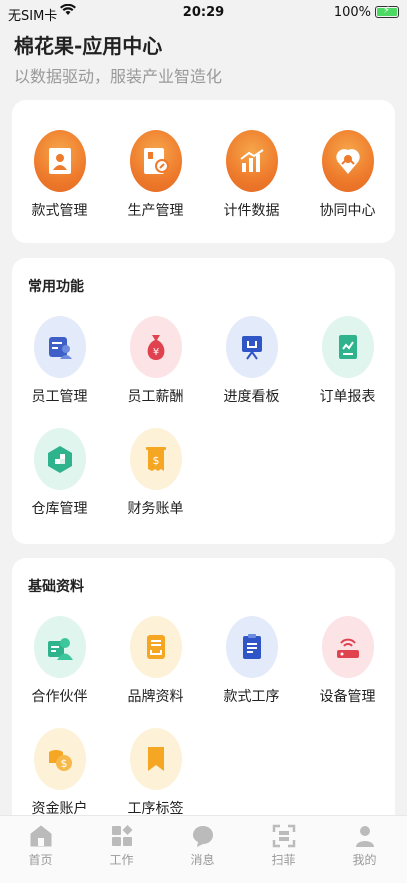 The height and width of the screenshot is (883, 407). Describe the element at coordinates (251, 161) in the screenshot. I see `piecework-data-icon` at that location.